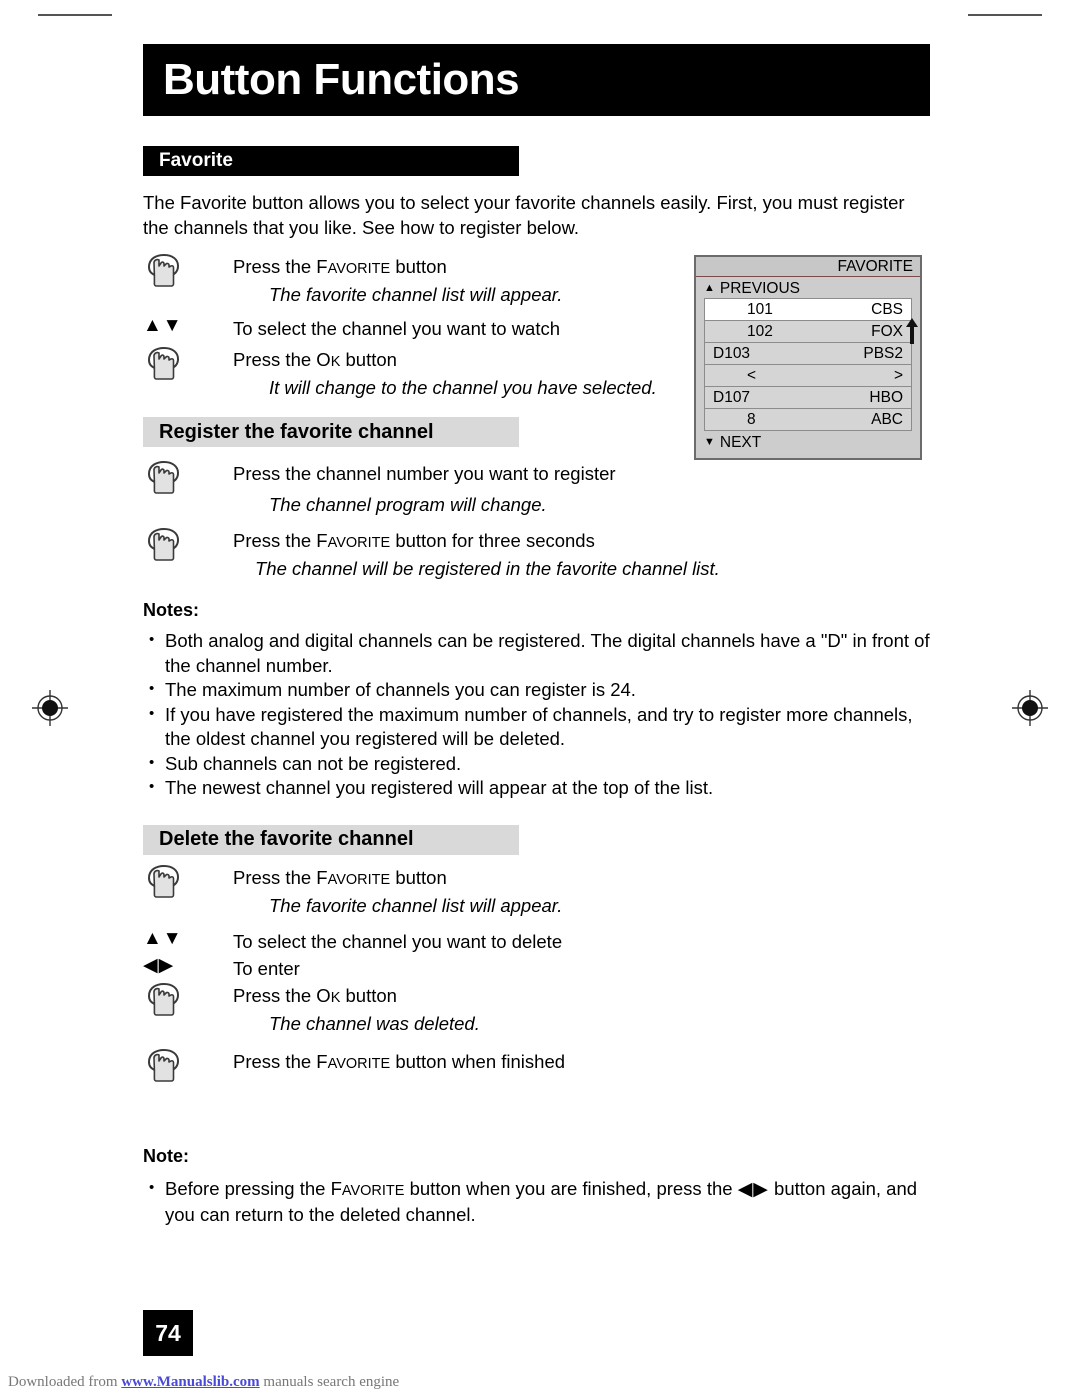 The height and width of the screenshot is (1397, 1080). I want to click on up-down-arrows-glyph: ▲▼, so click(163, 938).